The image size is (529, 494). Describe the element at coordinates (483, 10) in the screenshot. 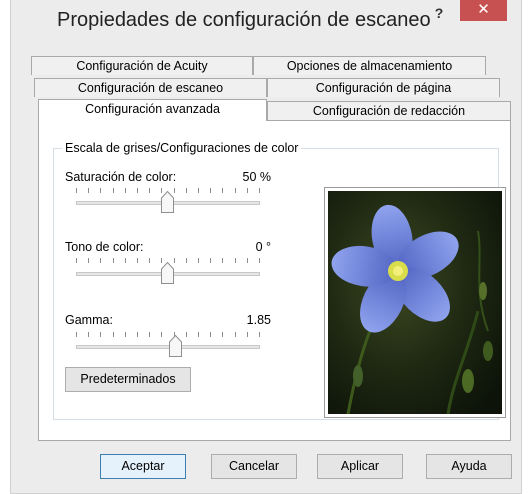

I see `close-icon: ✕` at that location.